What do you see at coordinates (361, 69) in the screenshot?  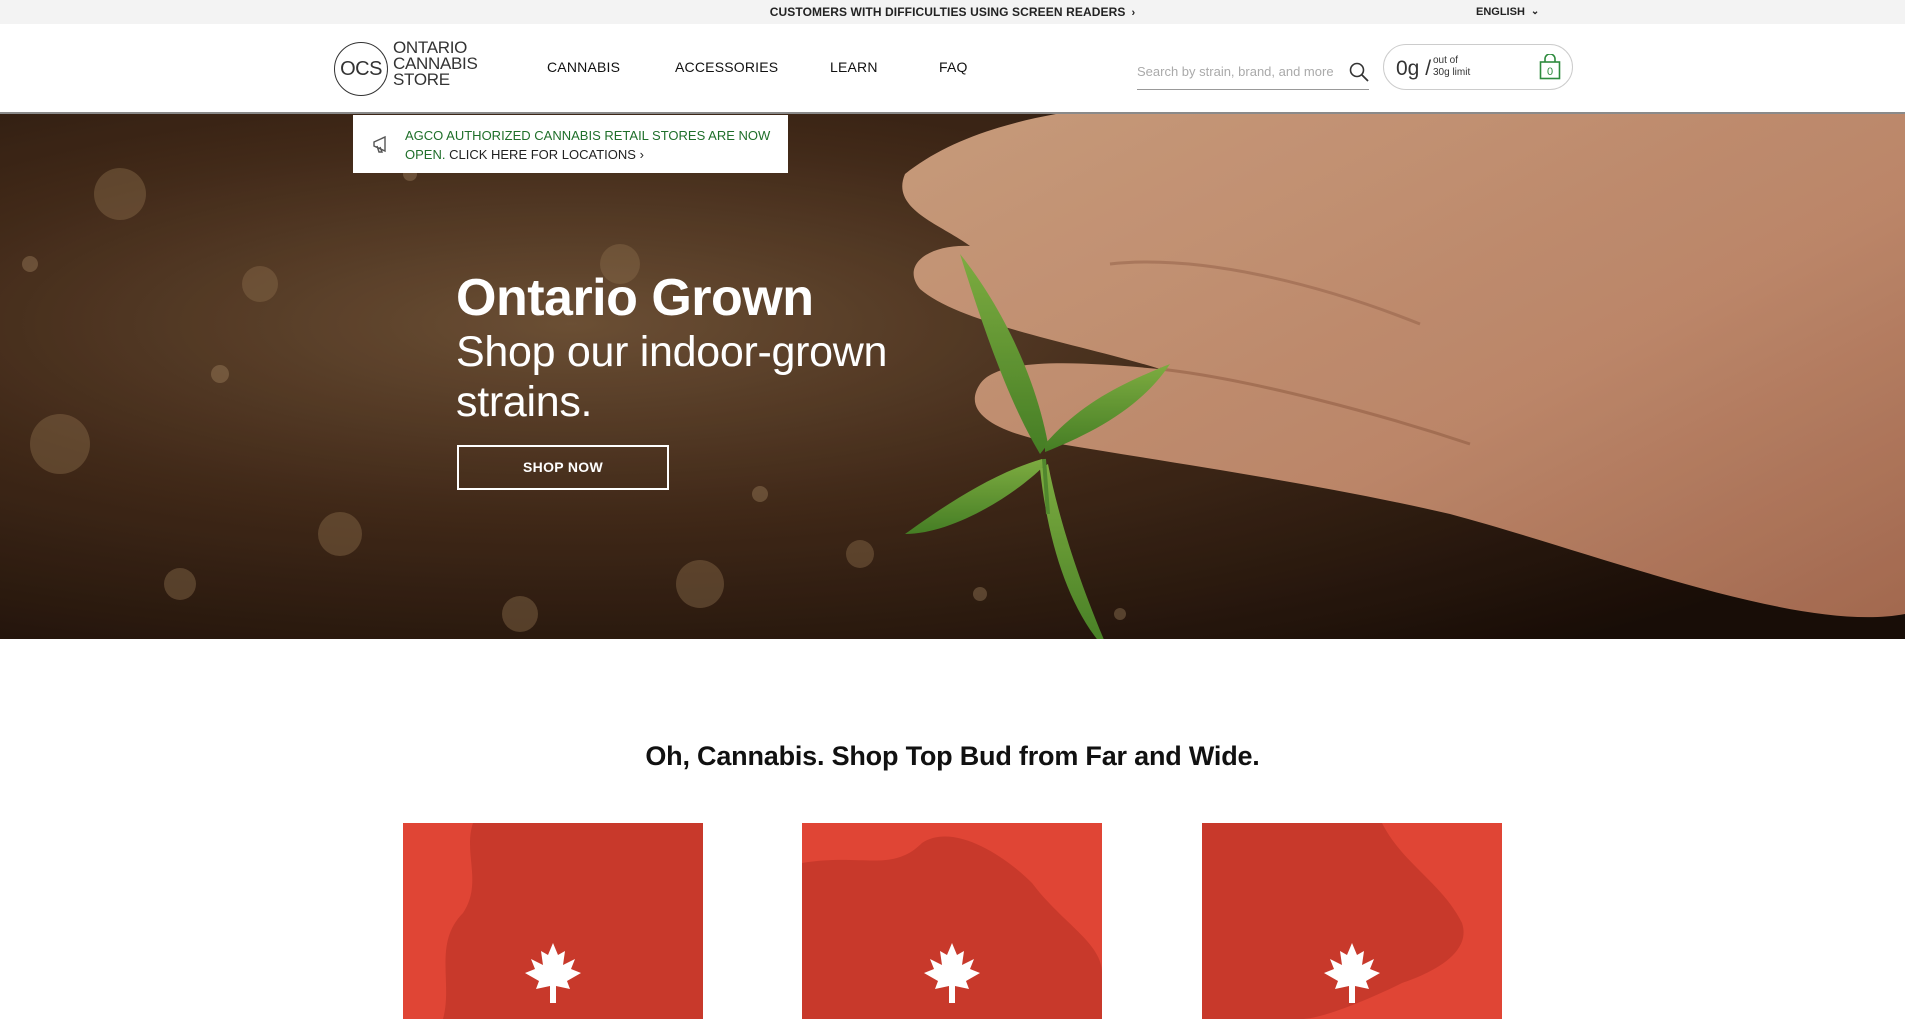 I see `logo-mark: OCS` at bounding box center [361, 69].